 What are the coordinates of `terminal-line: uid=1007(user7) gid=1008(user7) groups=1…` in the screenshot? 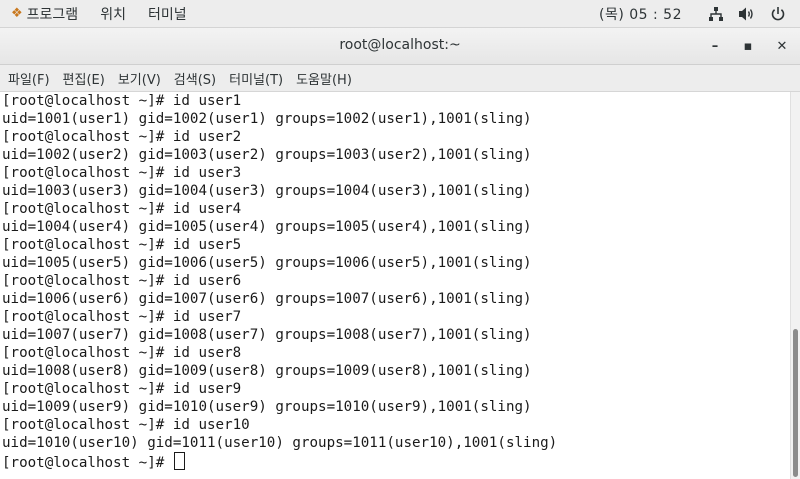 It's located at (267, 335).